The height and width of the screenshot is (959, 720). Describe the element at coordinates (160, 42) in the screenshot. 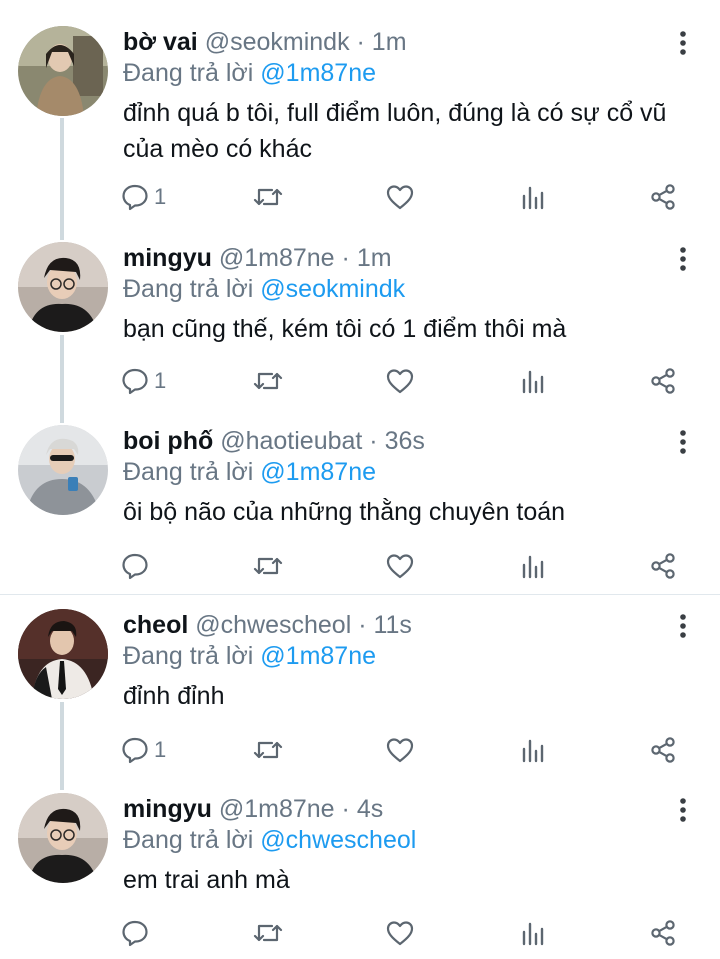

I see `display-name: bờ vai` at that location.